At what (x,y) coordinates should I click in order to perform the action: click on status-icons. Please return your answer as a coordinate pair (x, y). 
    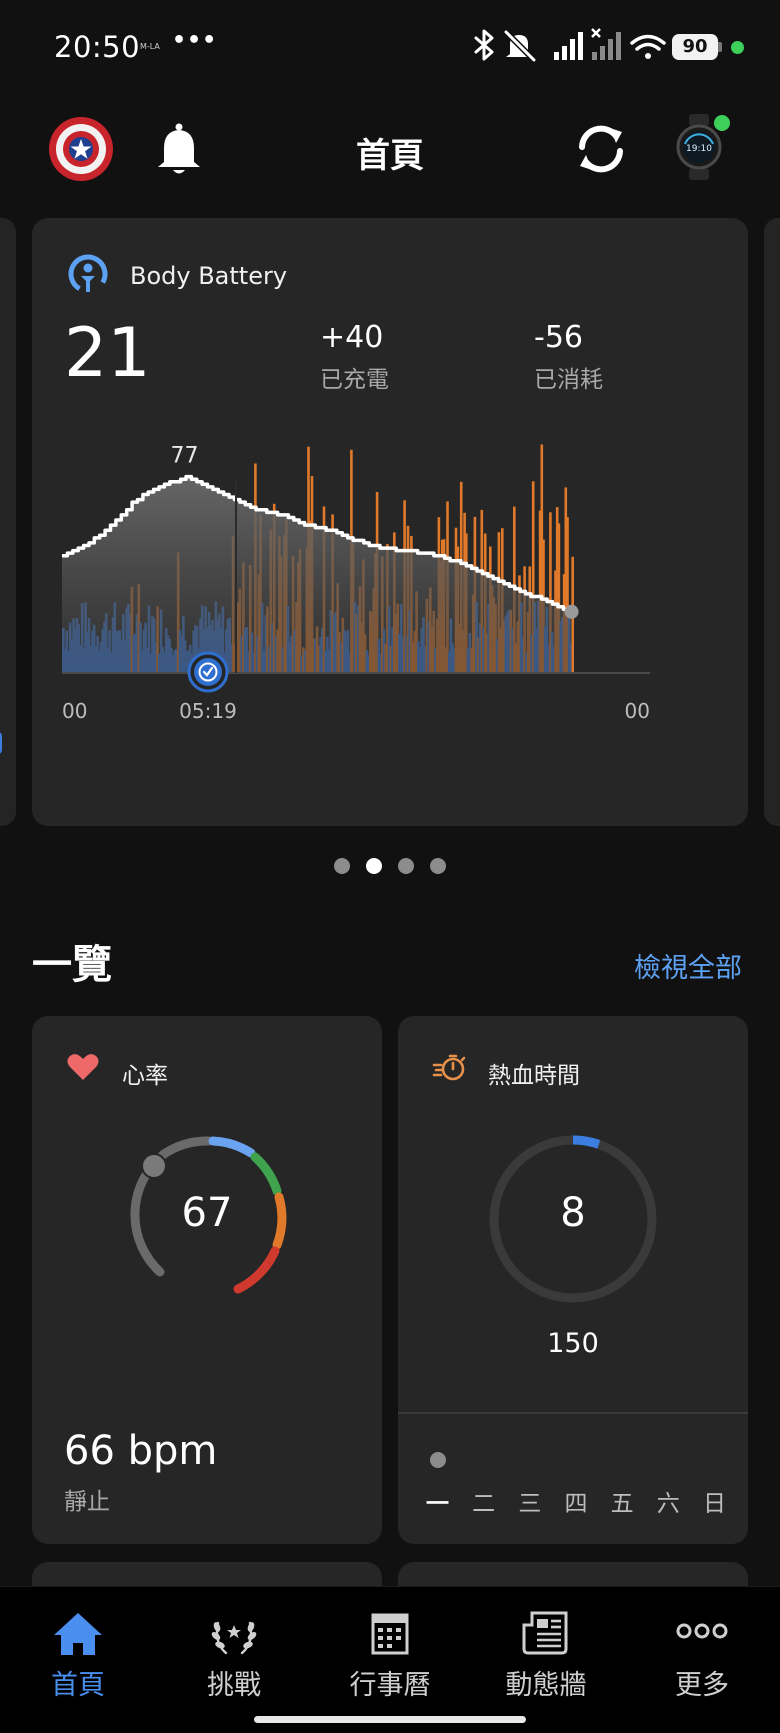
    Looking at the image, I should click on (570, 45).